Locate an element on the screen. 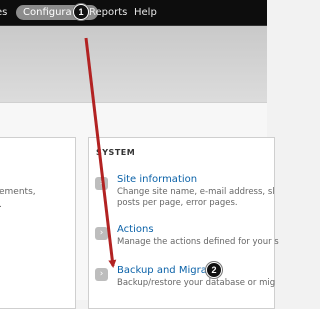 This screenshot has height=309, width=320. annotation-arrow is located at coordinates (100, 152).